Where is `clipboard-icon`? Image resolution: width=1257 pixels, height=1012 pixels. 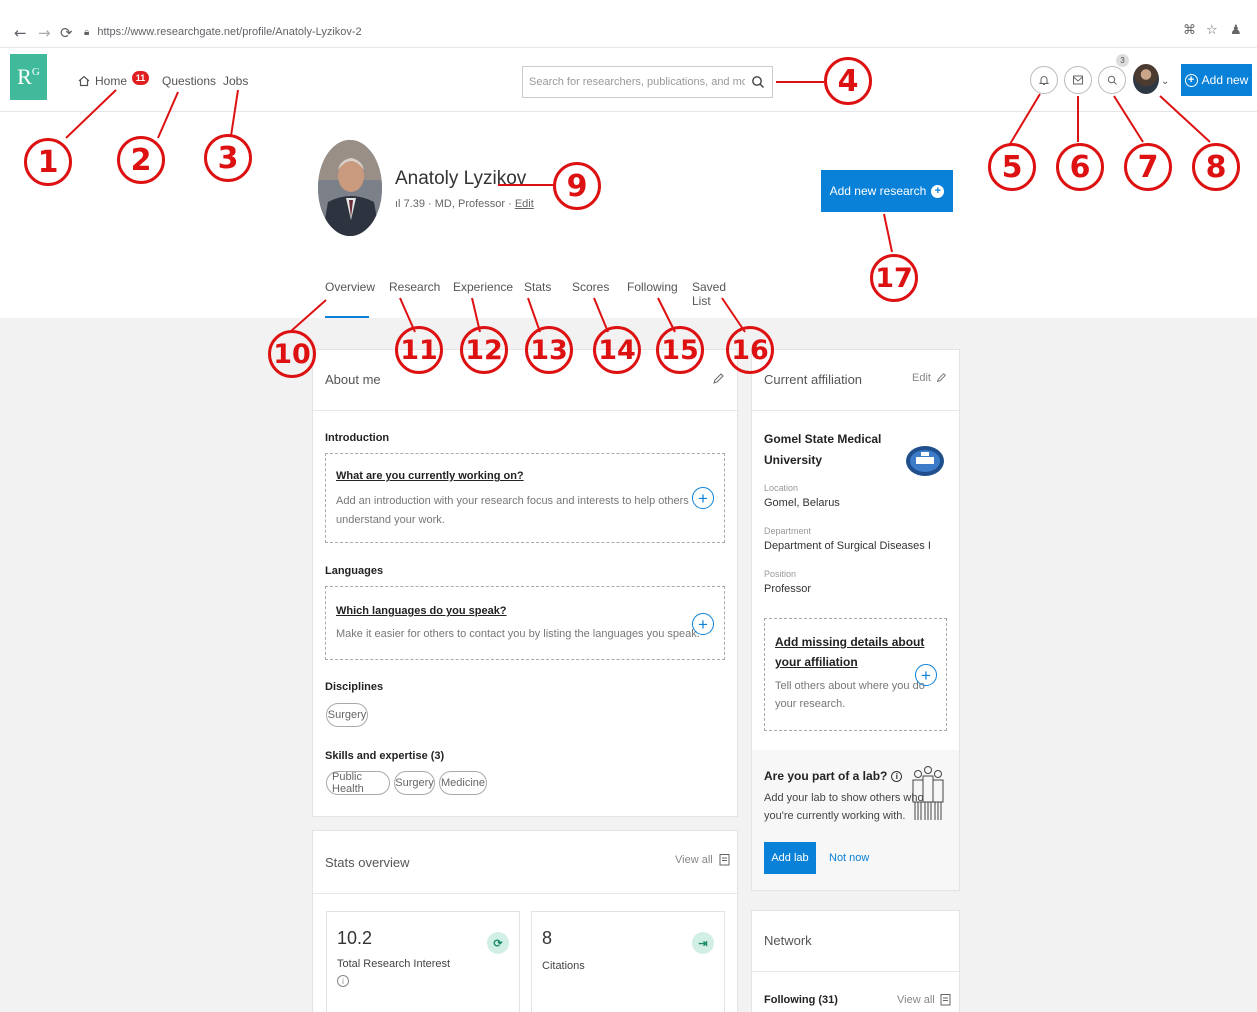
clipboard-icon is located at coordinates (724, 860).